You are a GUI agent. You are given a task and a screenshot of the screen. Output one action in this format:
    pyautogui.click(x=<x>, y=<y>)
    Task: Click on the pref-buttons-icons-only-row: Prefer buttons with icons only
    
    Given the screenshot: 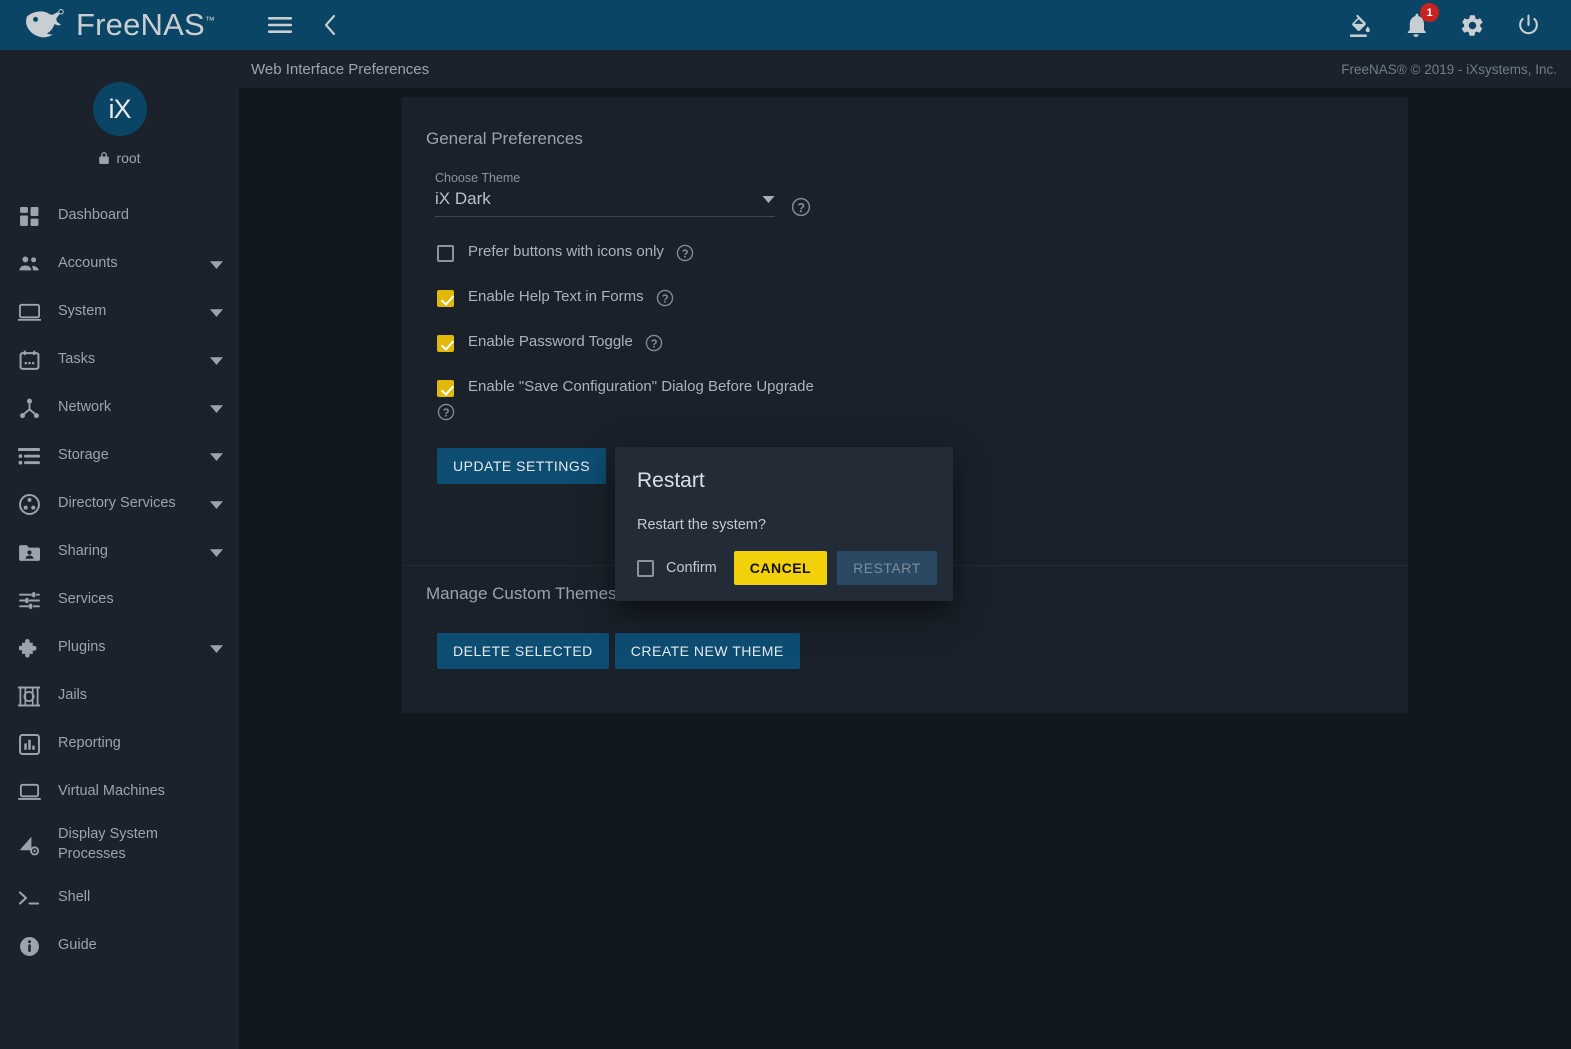 What is the action you would take?
    pyautogui.click(x=922, y=239)
    